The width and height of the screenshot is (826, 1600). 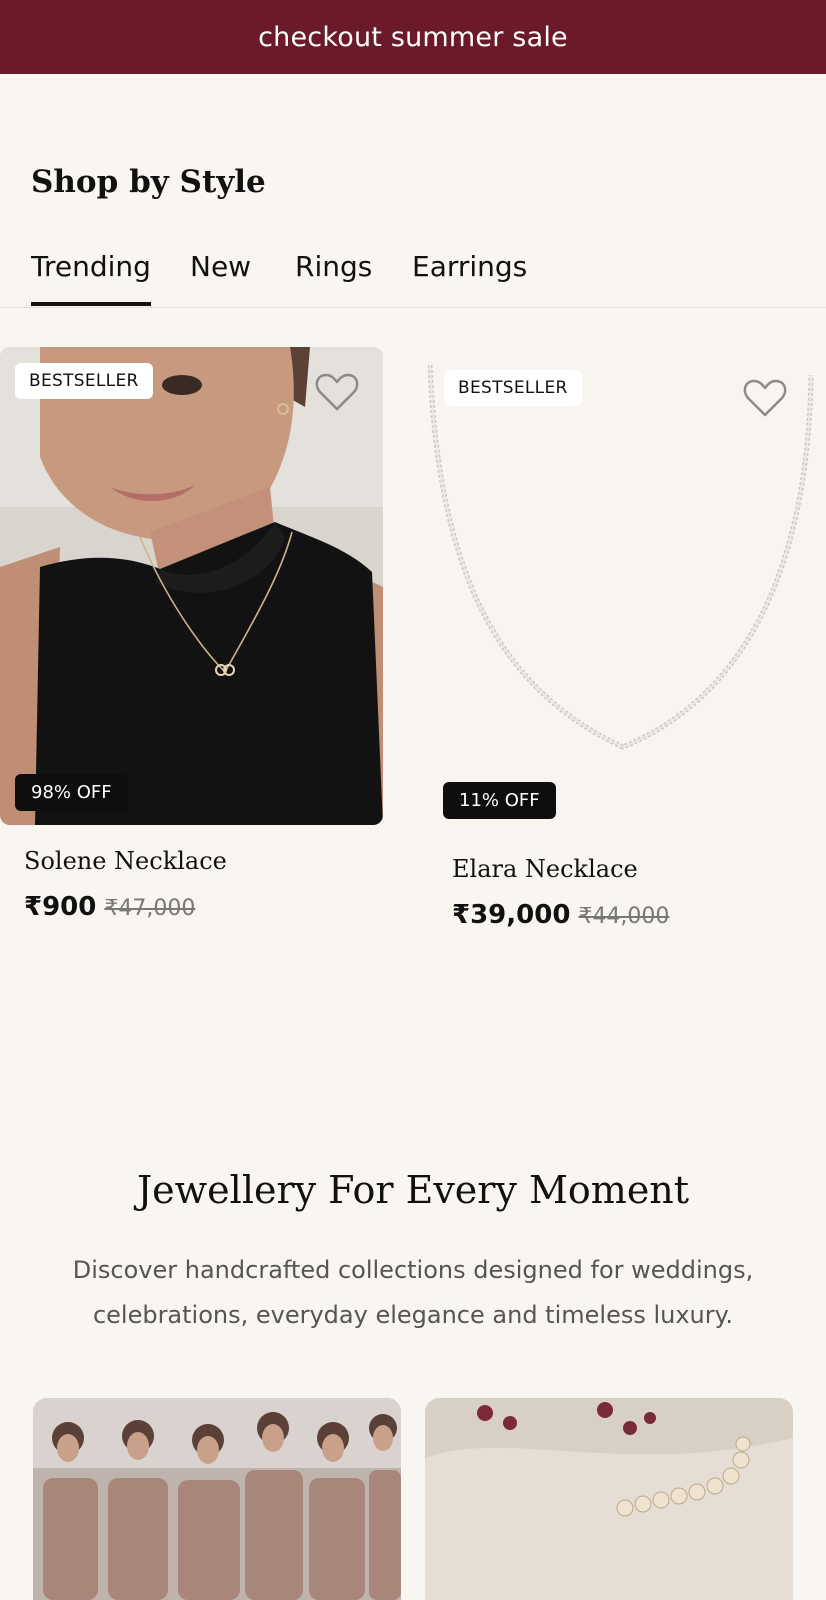 What do you see at coordinates (60, 907) in the screenshot?
I see `current-price: ₹900` at bounding box center [60, 907].